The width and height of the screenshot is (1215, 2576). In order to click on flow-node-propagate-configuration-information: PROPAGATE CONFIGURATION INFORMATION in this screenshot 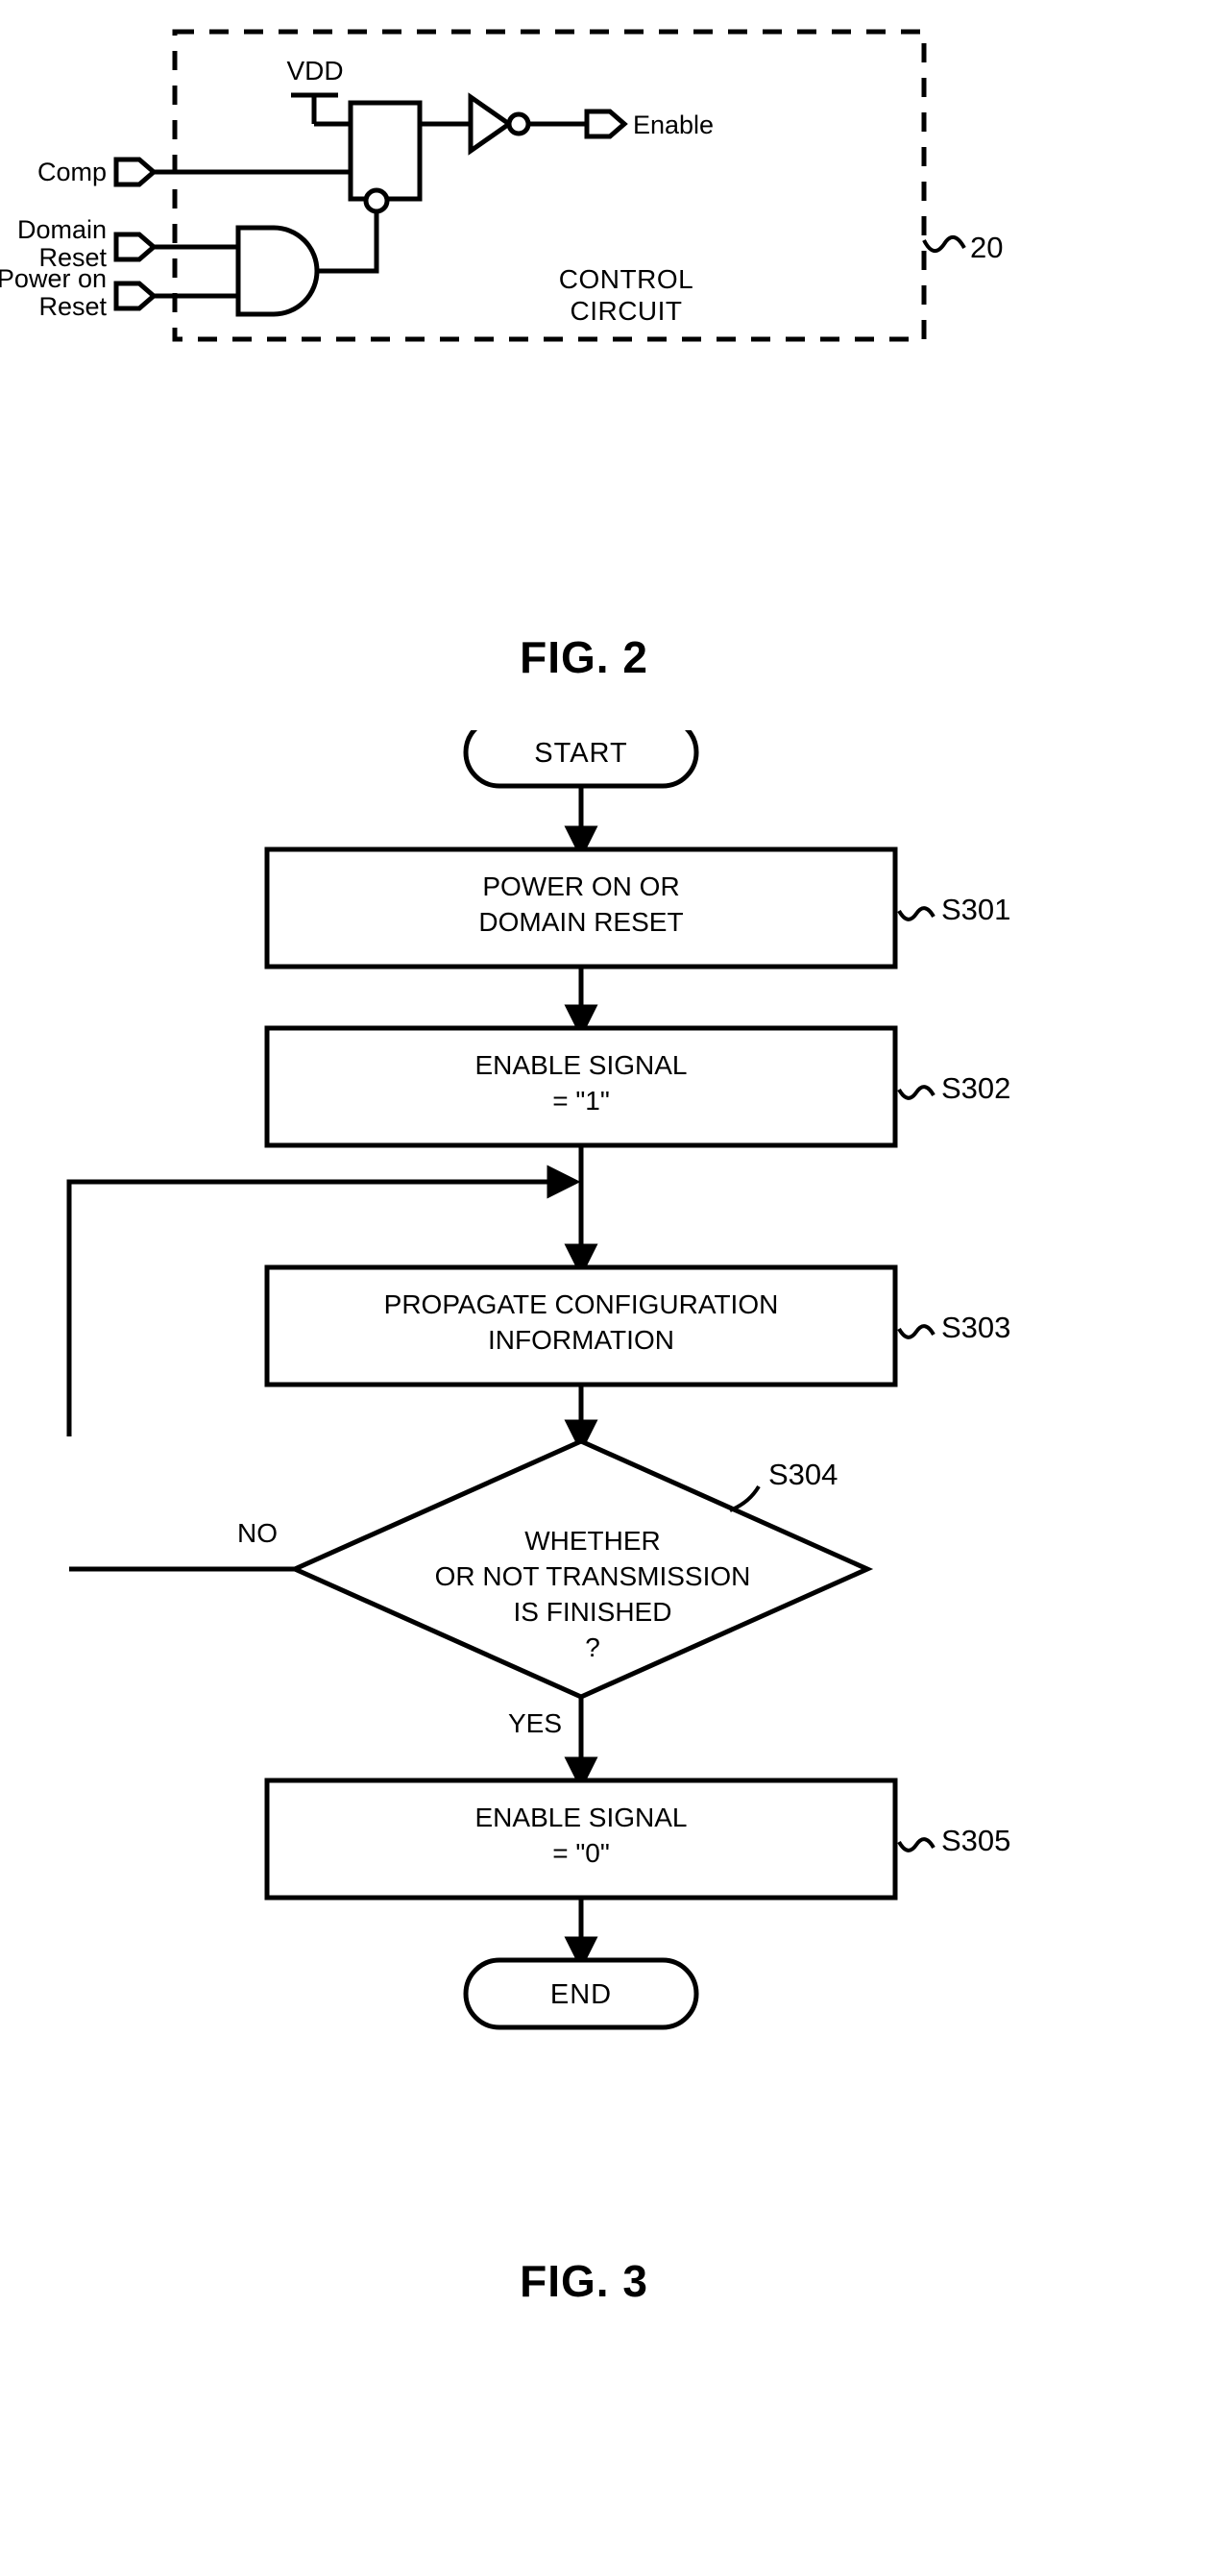, I will do `click(581, 1325)`.